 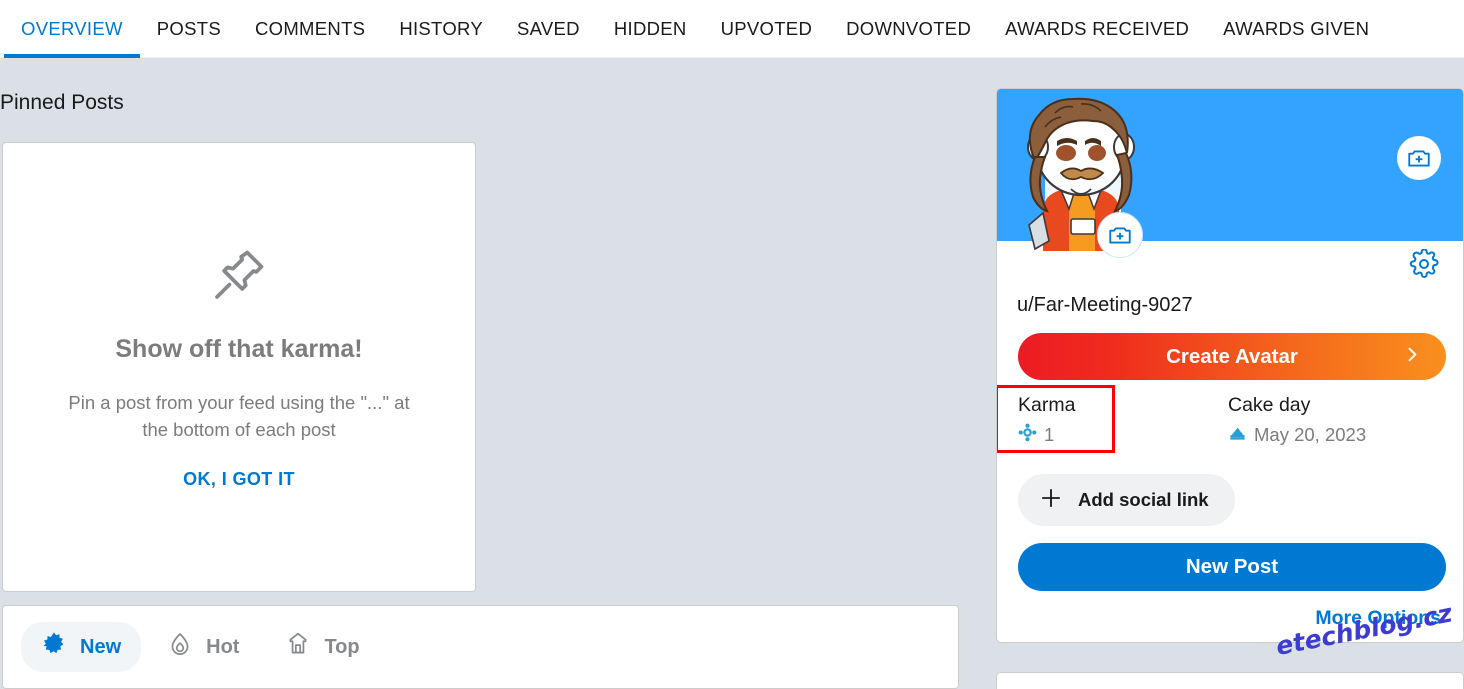 What do you see at coordinates (1123, 420) in the screenshot?
I see `stat-karma: Karma 1` at bounding box center [1123, 420].